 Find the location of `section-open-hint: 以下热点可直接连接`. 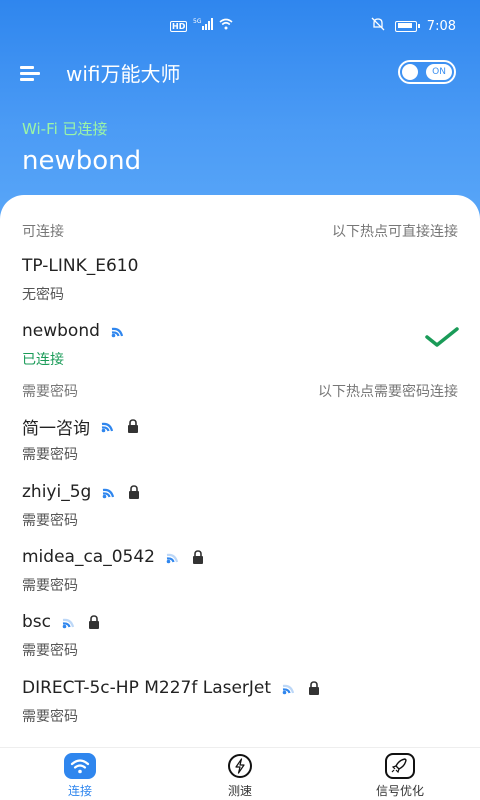

section-open-hint: 以下热点可直接连接 is located at coordinates (395, 232).